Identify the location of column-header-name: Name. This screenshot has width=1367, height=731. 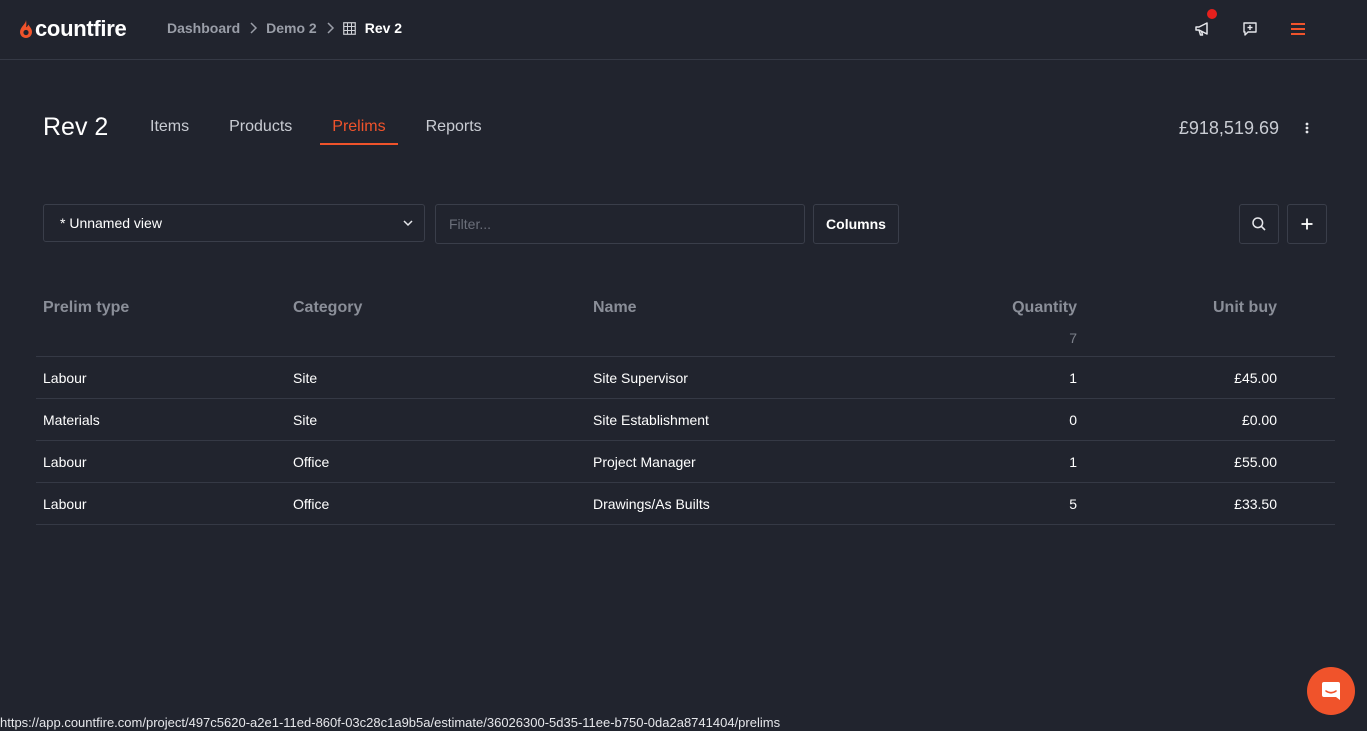
(615, 308).